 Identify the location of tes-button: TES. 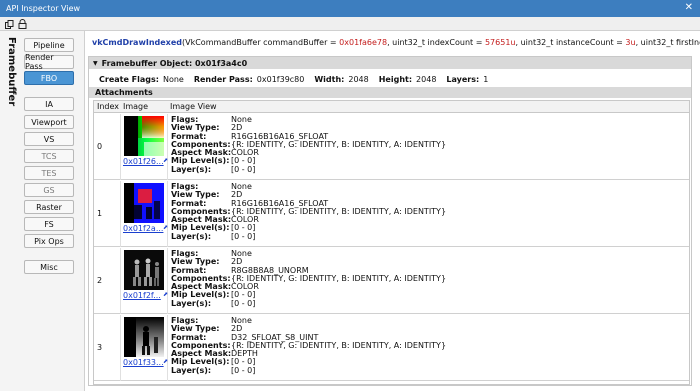
(49, 173).